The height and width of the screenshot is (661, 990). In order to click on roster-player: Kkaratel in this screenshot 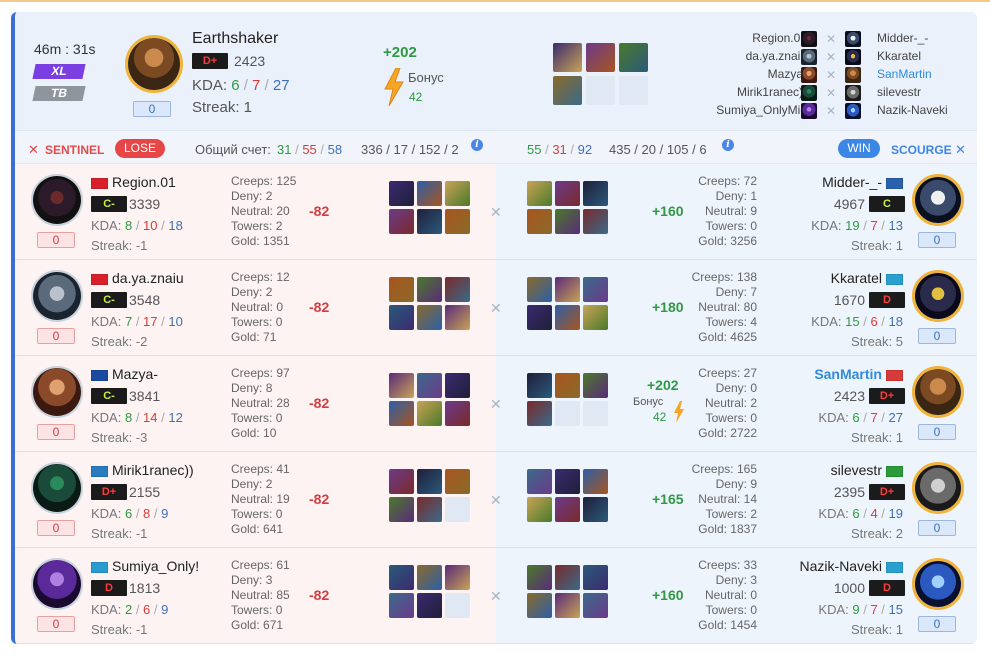, I will do `click(899, 56)`.